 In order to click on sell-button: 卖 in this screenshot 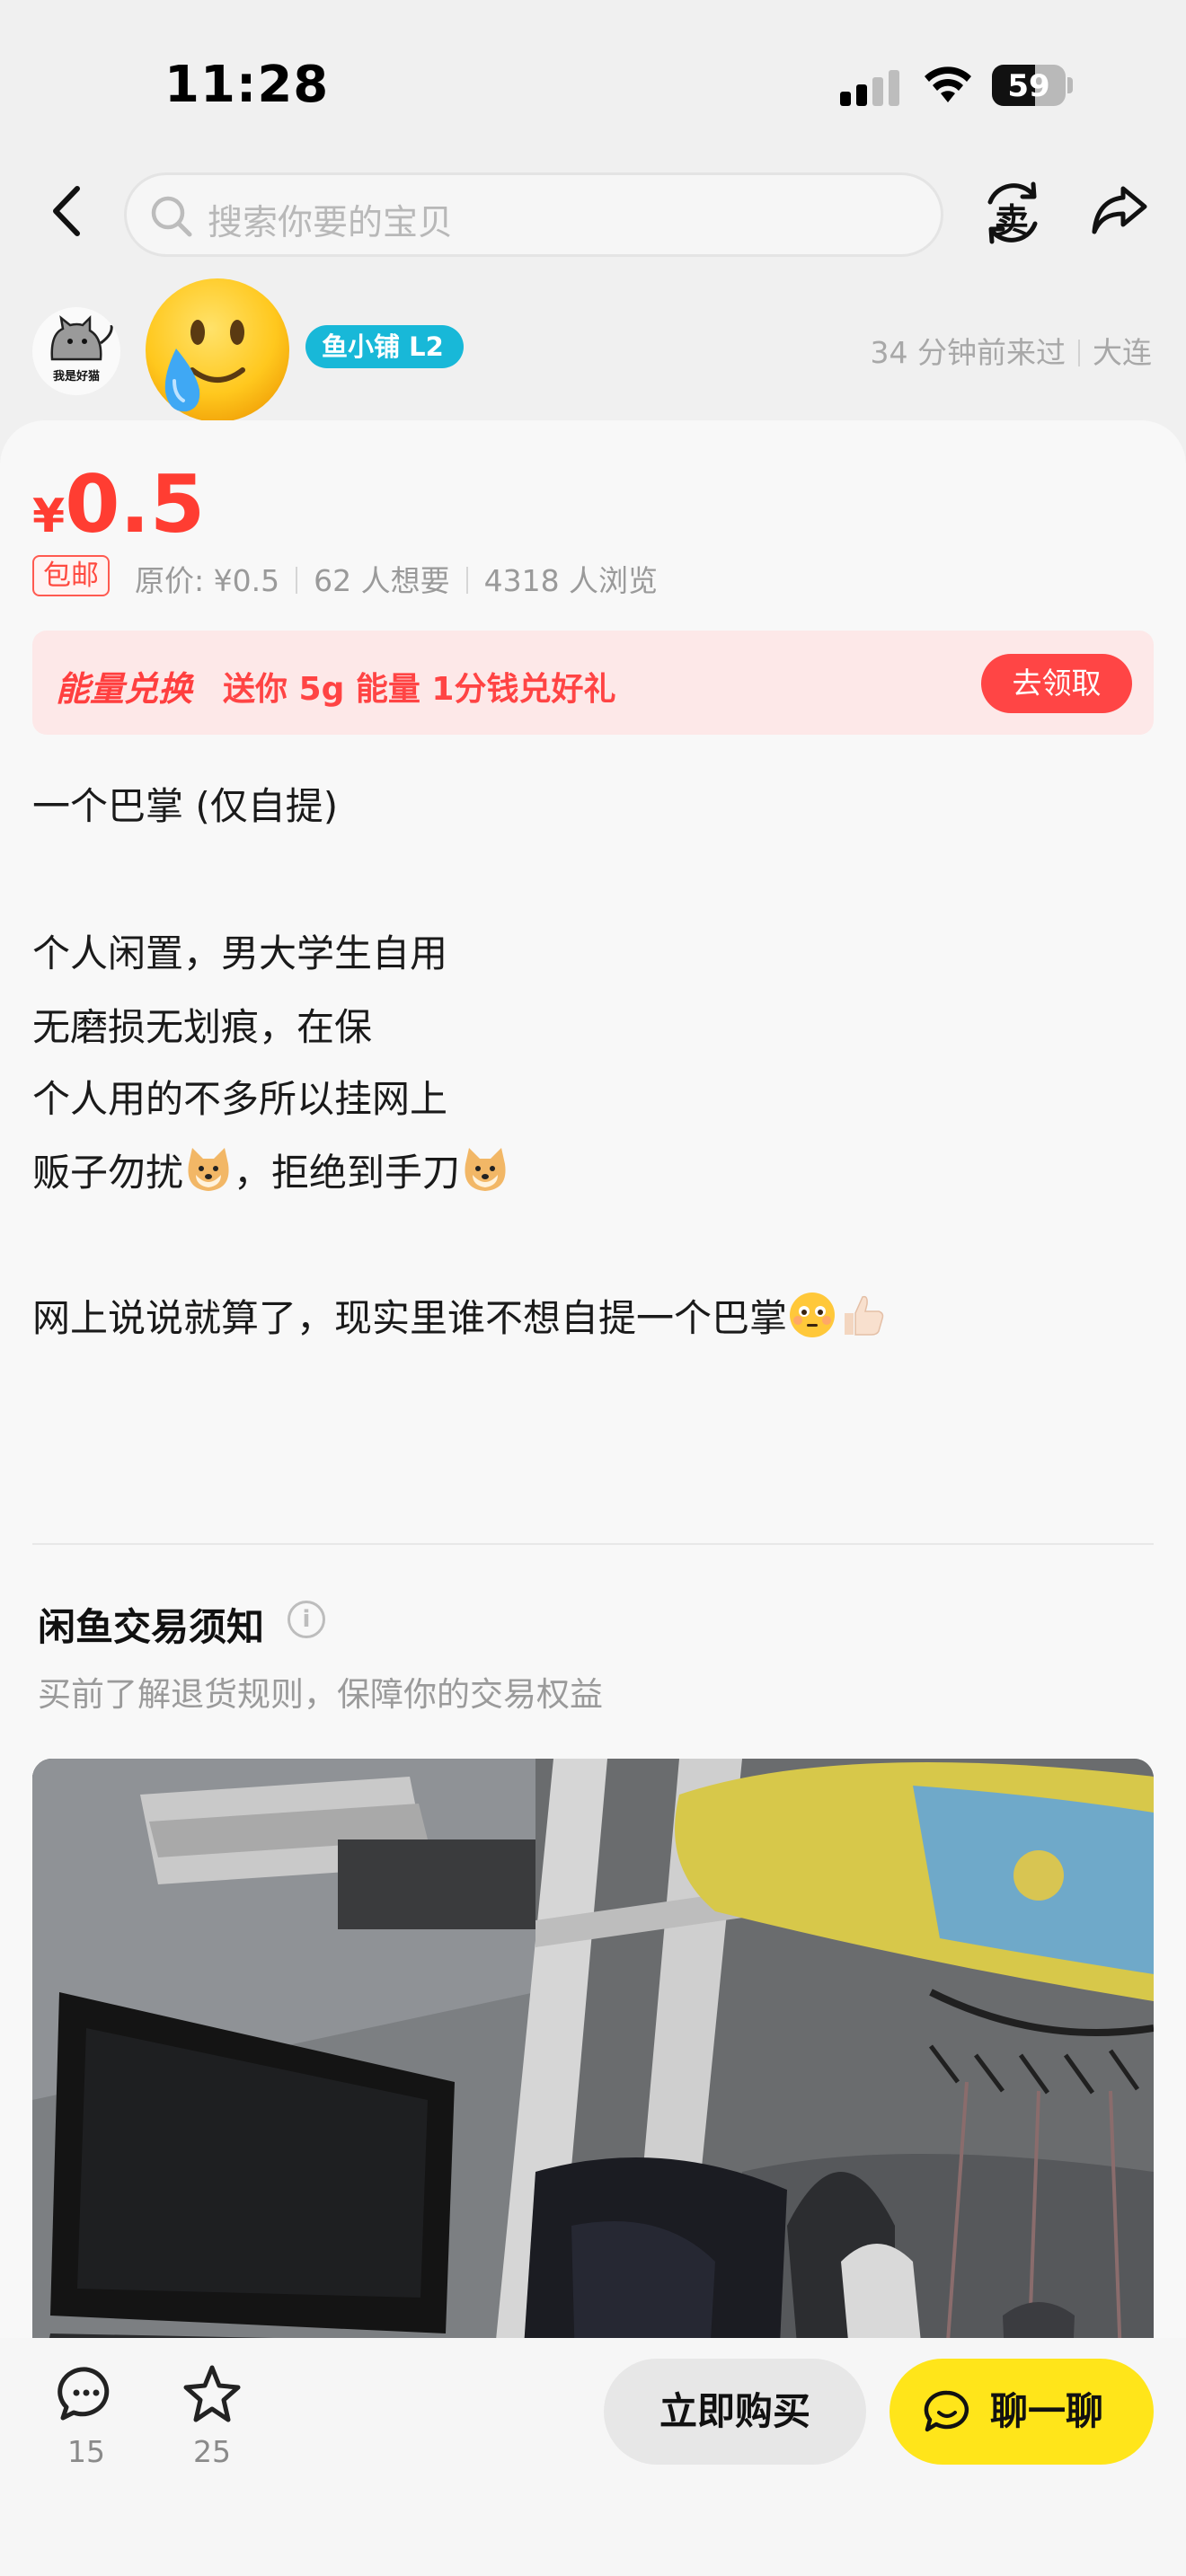, I will do `click(1013, 213)`.